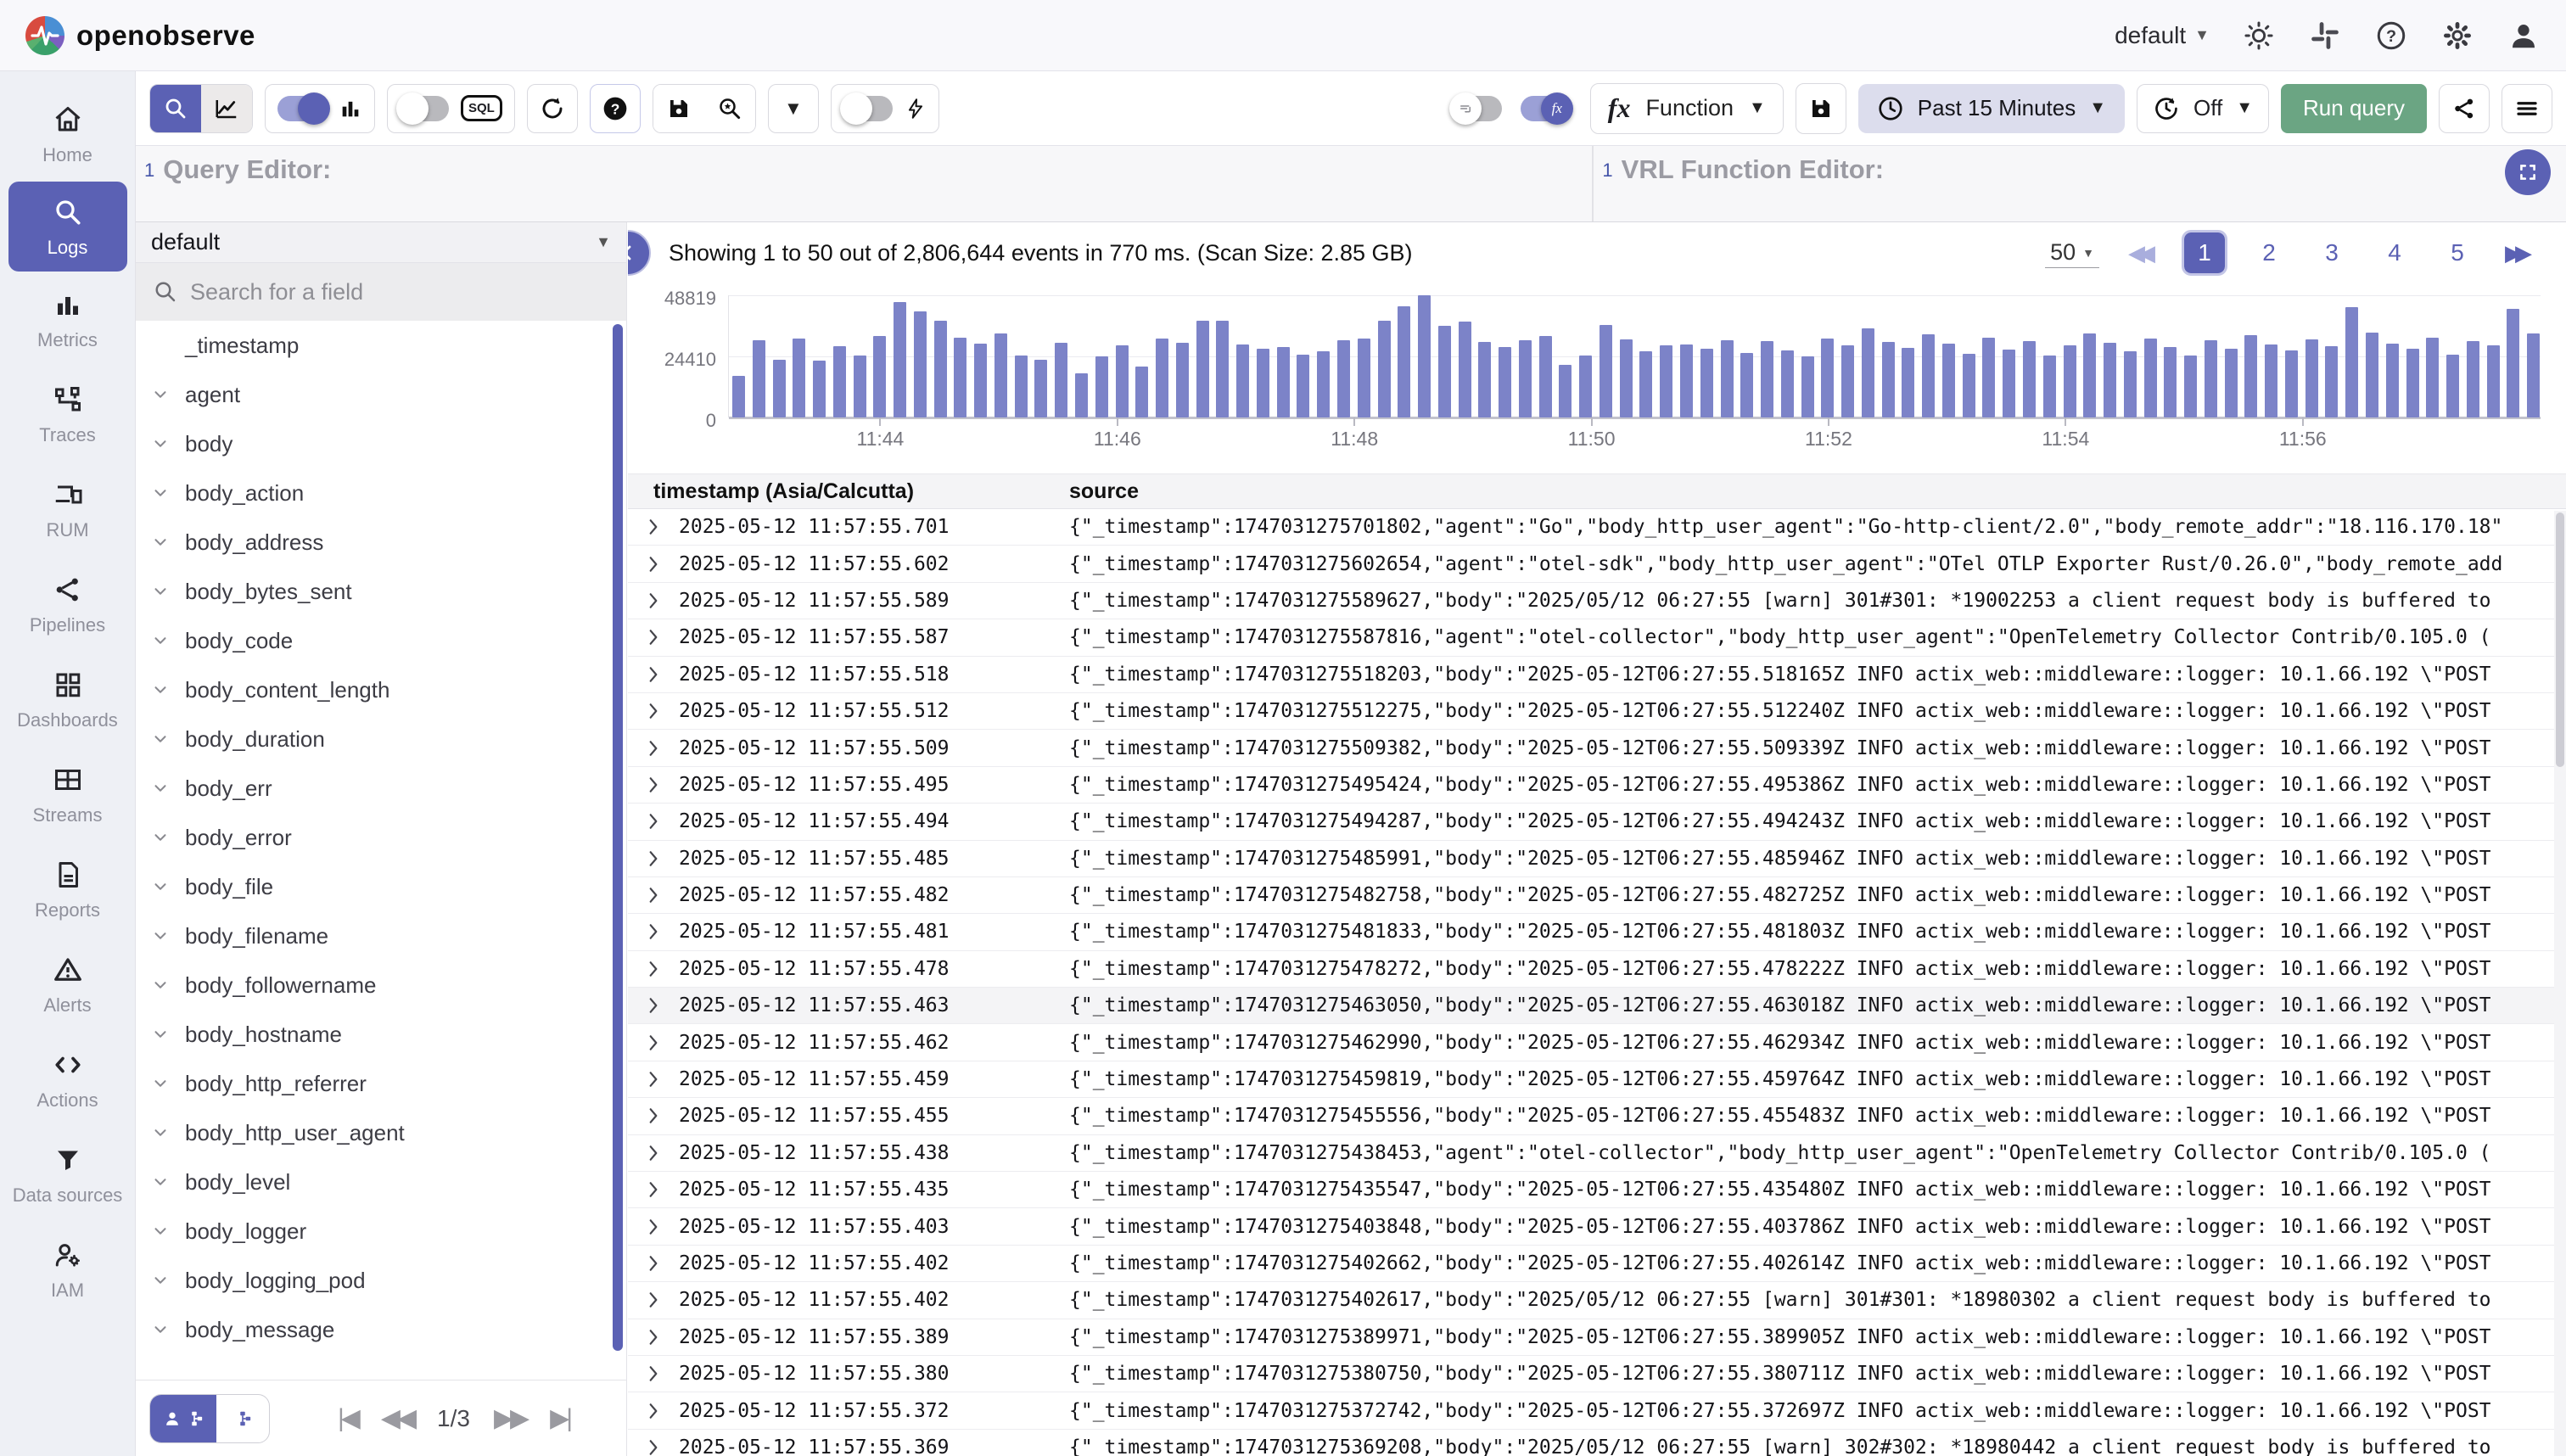  What do you see at coordinates (2080, 183) in the screenshot?
I see `vrl-function-editor: 1 VRL Function Editor:` at bounding box center [2080, 183].